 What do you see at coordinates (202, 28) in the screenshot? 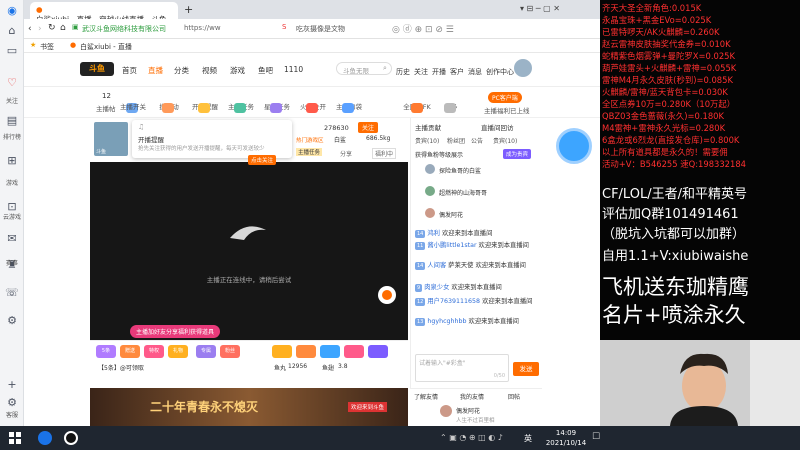
I see `url-input: https://ww` at bounding box center [202, 28].